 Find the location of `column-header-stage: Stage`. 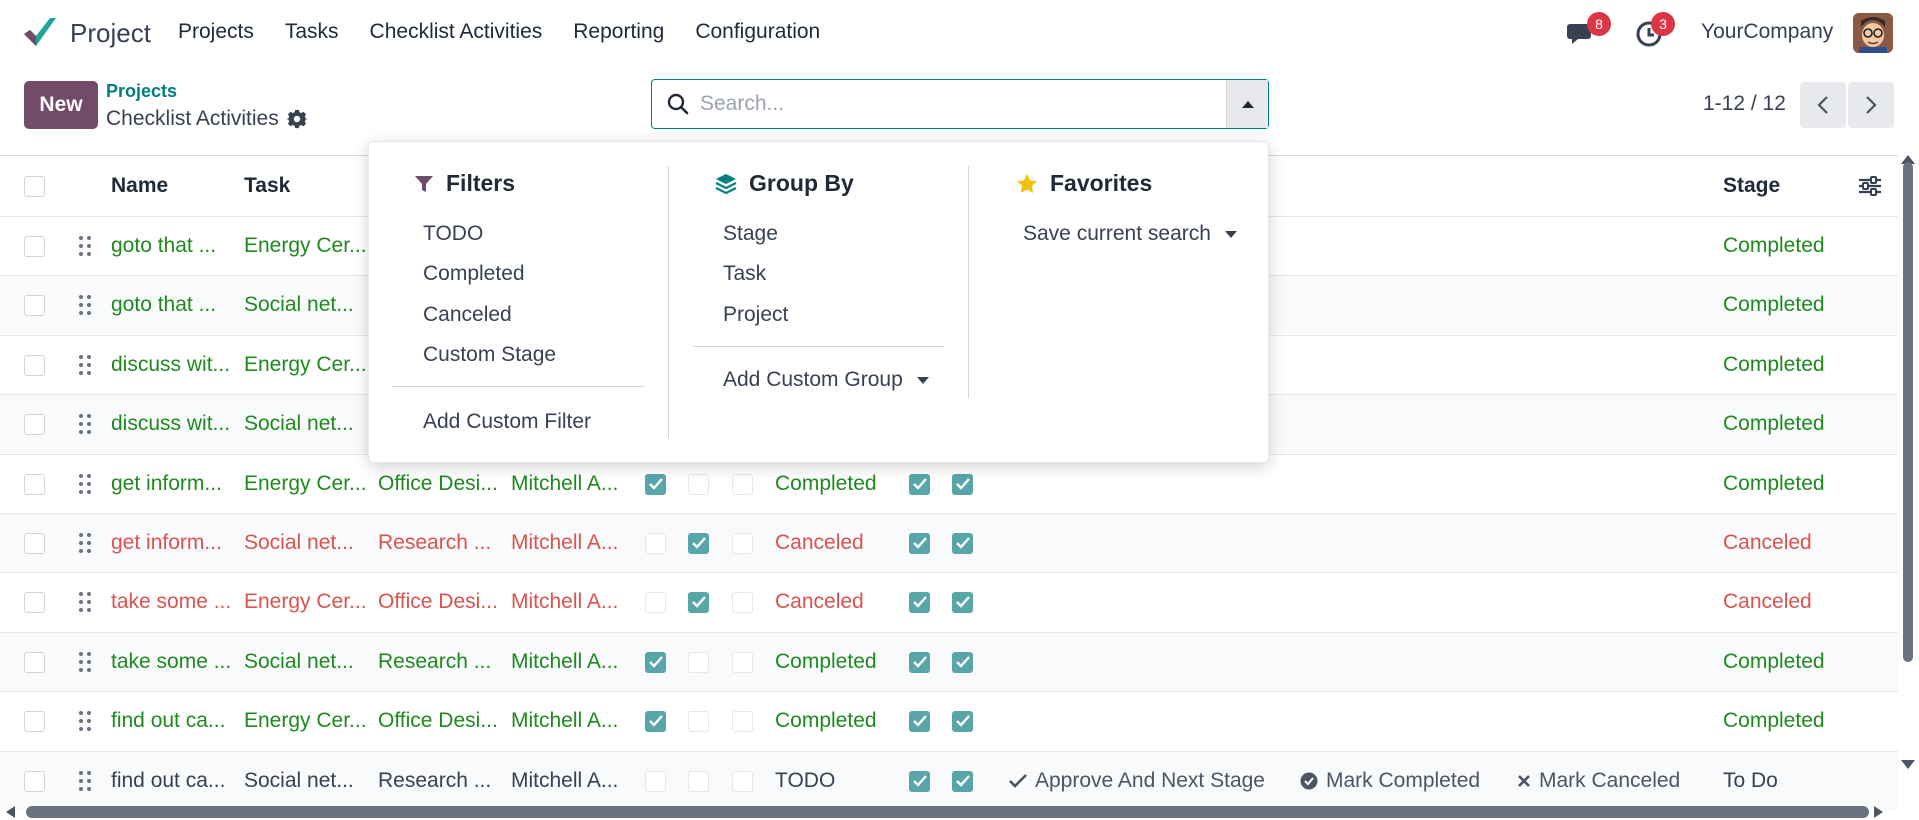

column-header-stage: Stage is located at coordinates (1751, 186).